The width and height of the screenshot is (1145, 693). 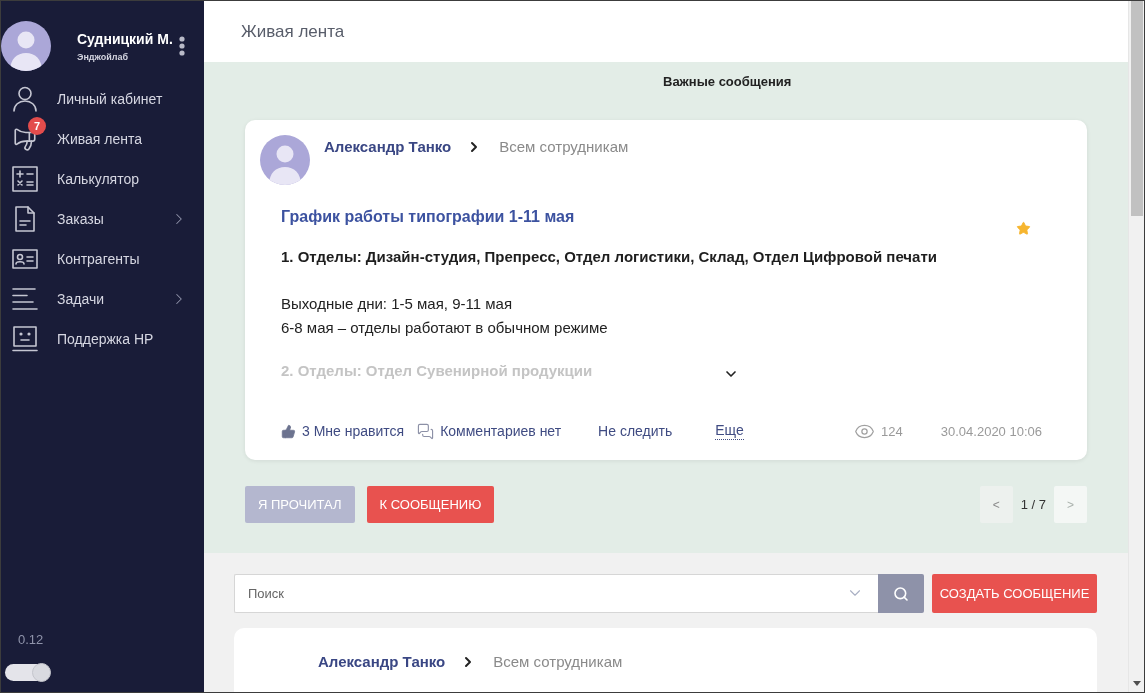 What do you see at coordinates (125, 38) in the screenshot?
I see `user-name: Судницкий М.` at bounding box center [125, 38].